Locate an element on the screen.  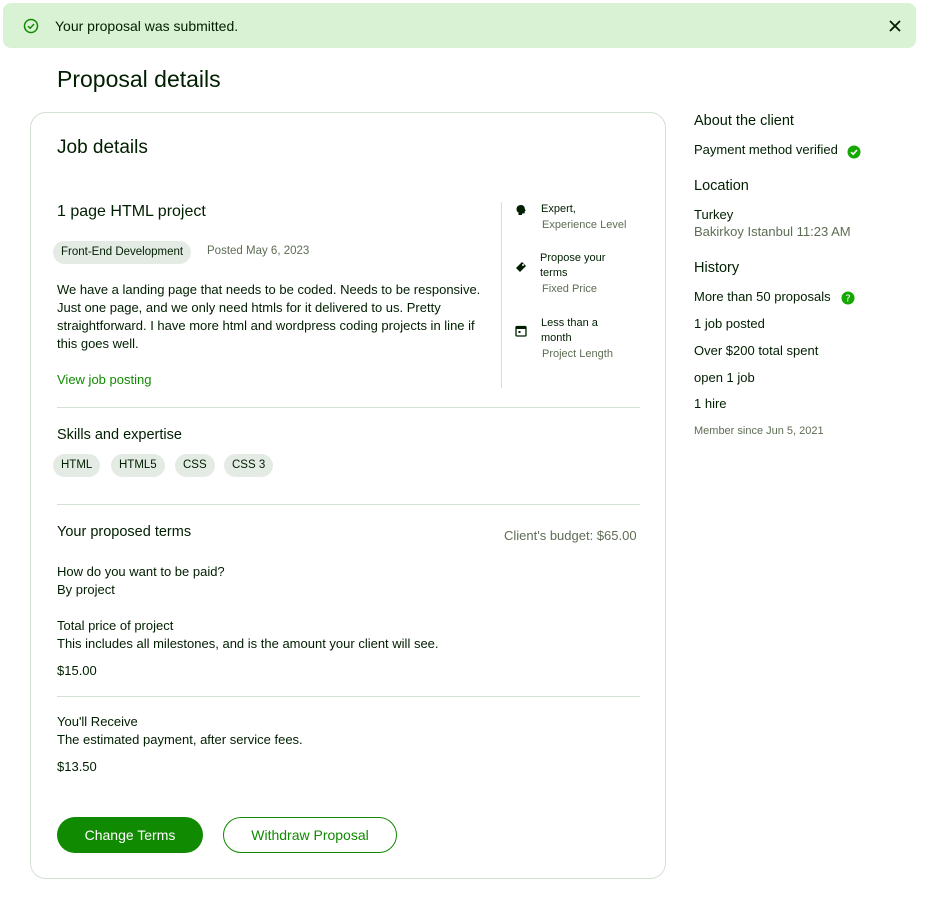
client-country: Turkey is located at coordinates (714, 214).